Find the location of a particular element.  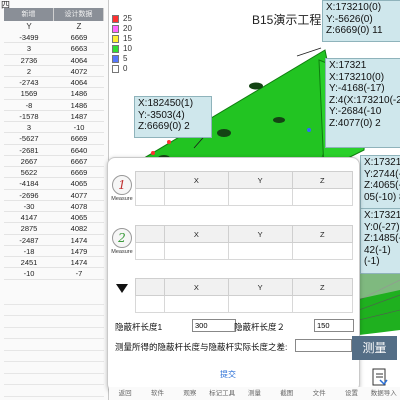

table-row: -8 1486 is located at coordinates (54, 105).